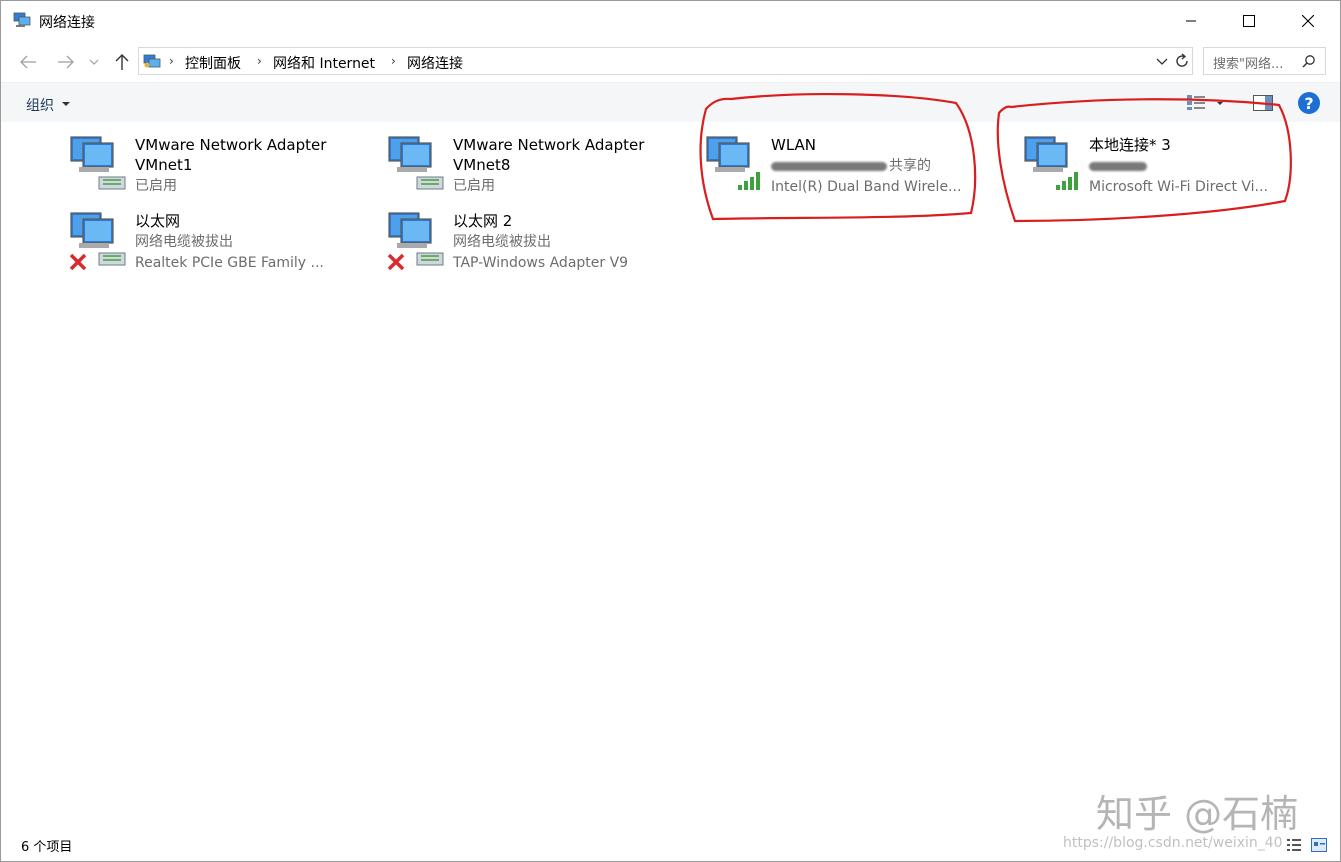 This screenshot has width=1341, height=862. What do you see at coordinates (1196, 102) in the screenshot?
I see `change-view-icon` at bounding box center [1196, 102].